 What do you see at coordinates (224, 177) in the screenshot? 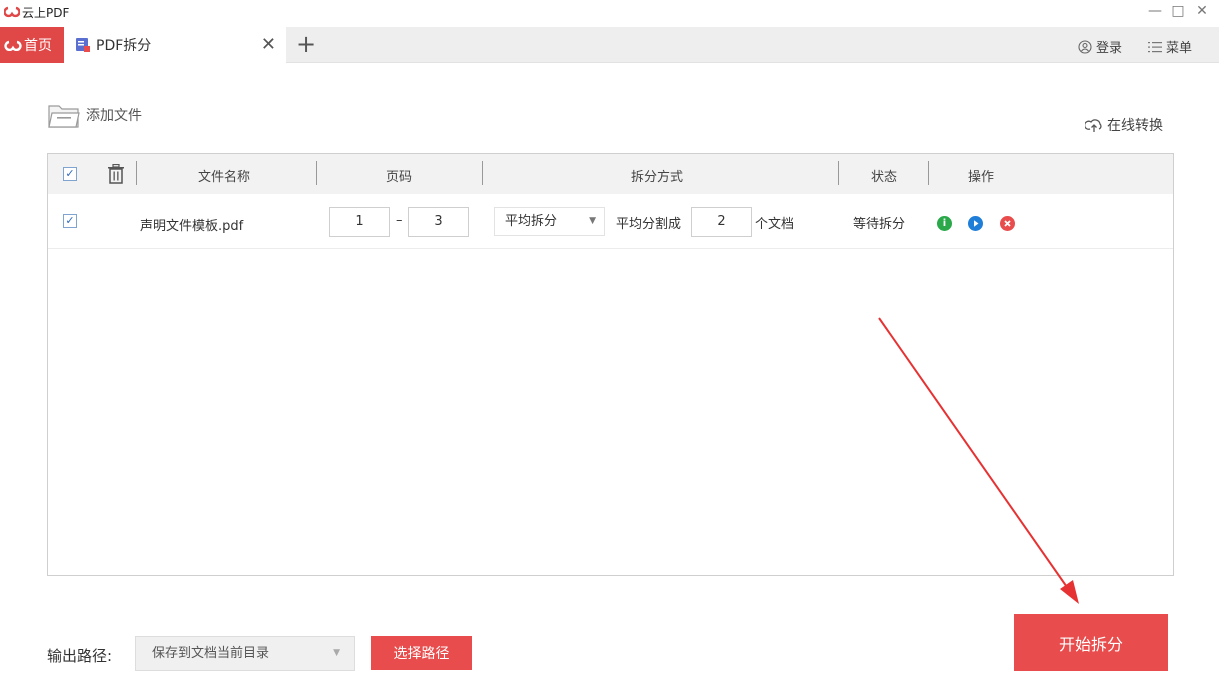
I see `column-filename: 文件名称` at bounding box center [224, 177].